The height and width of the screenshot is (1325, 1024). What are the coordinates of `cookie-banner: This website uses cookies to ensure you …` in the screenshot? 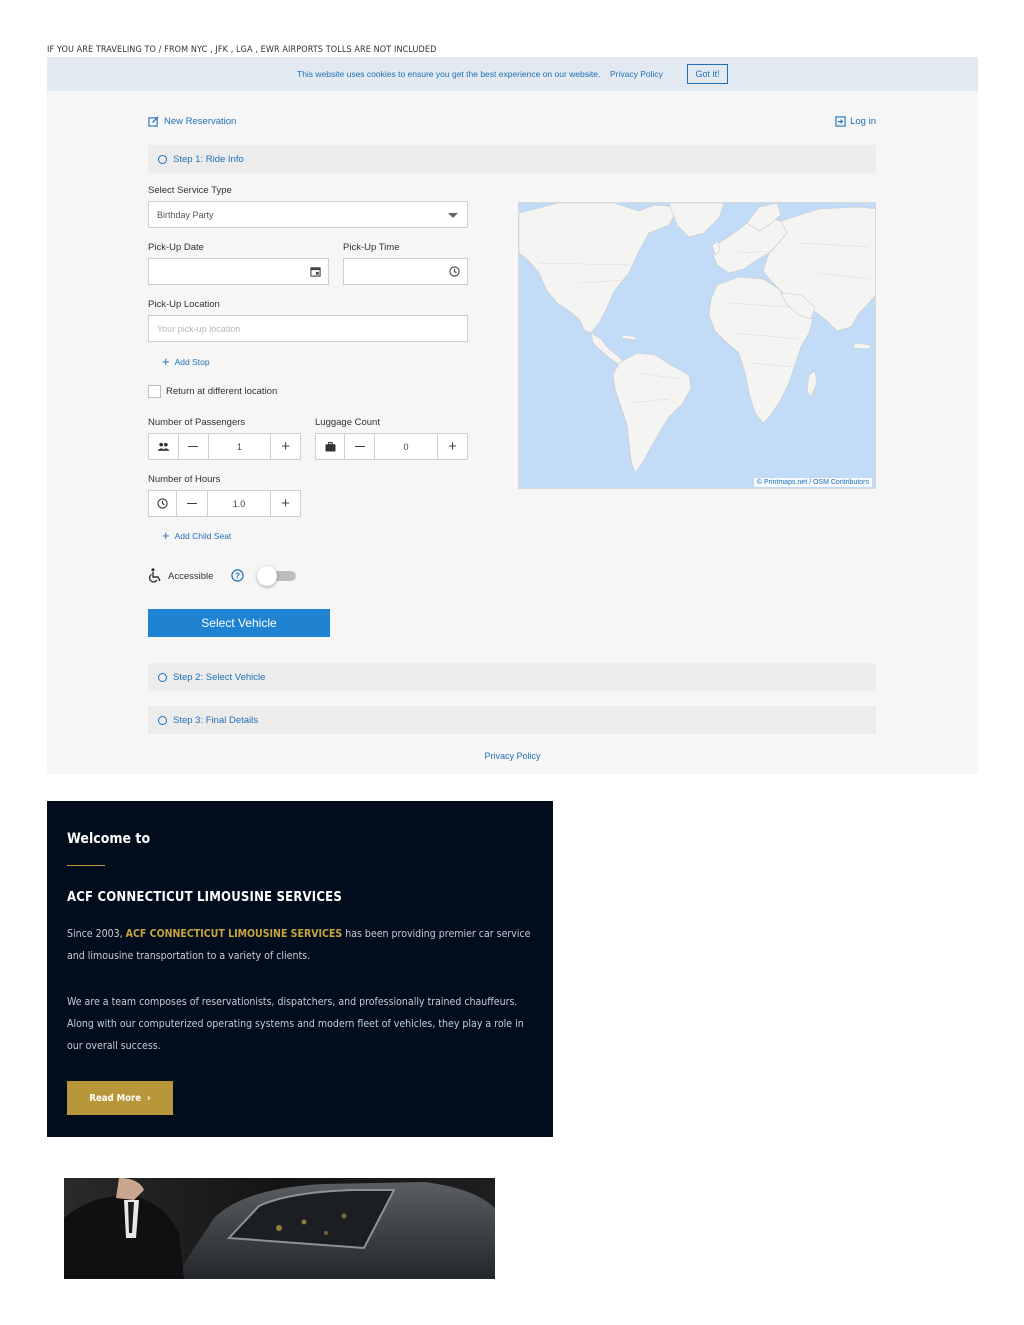 It's located at (512, 74).